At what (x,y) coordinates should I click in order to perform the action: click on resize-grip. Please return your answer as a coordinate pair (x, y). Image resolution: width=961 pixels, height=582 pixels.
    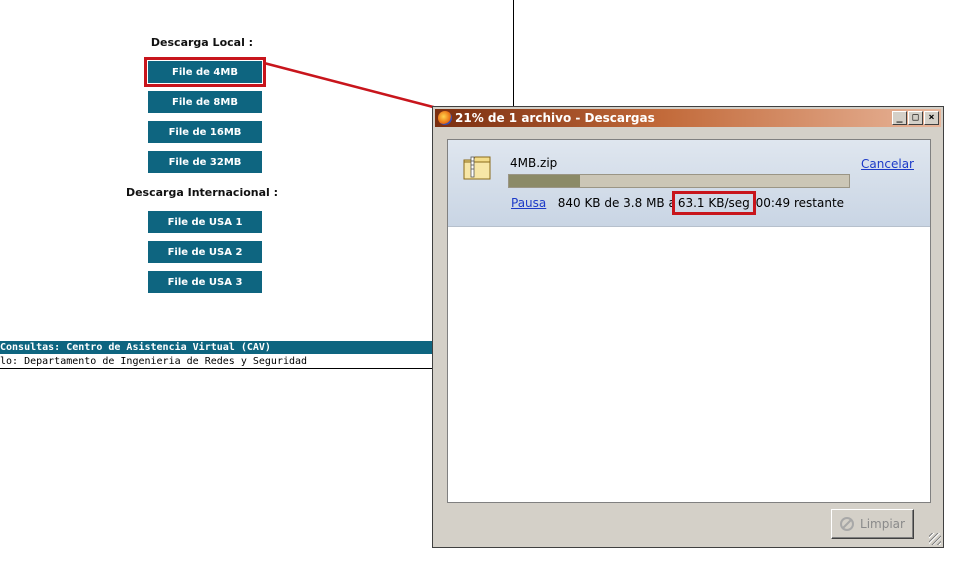
    Looking at the image, I should click on (935, 539).